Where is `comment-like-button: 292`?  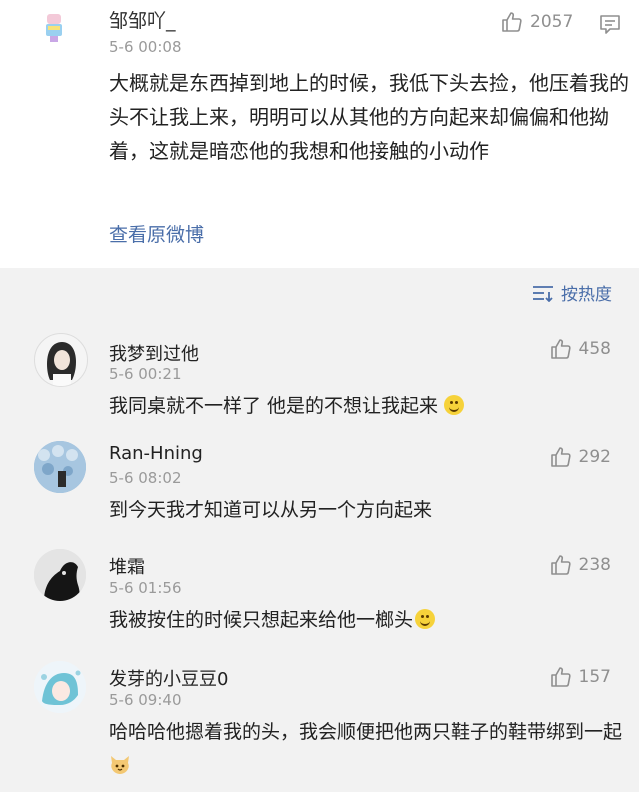
comment-like-button: 292 is located at coordinates (580, 457).